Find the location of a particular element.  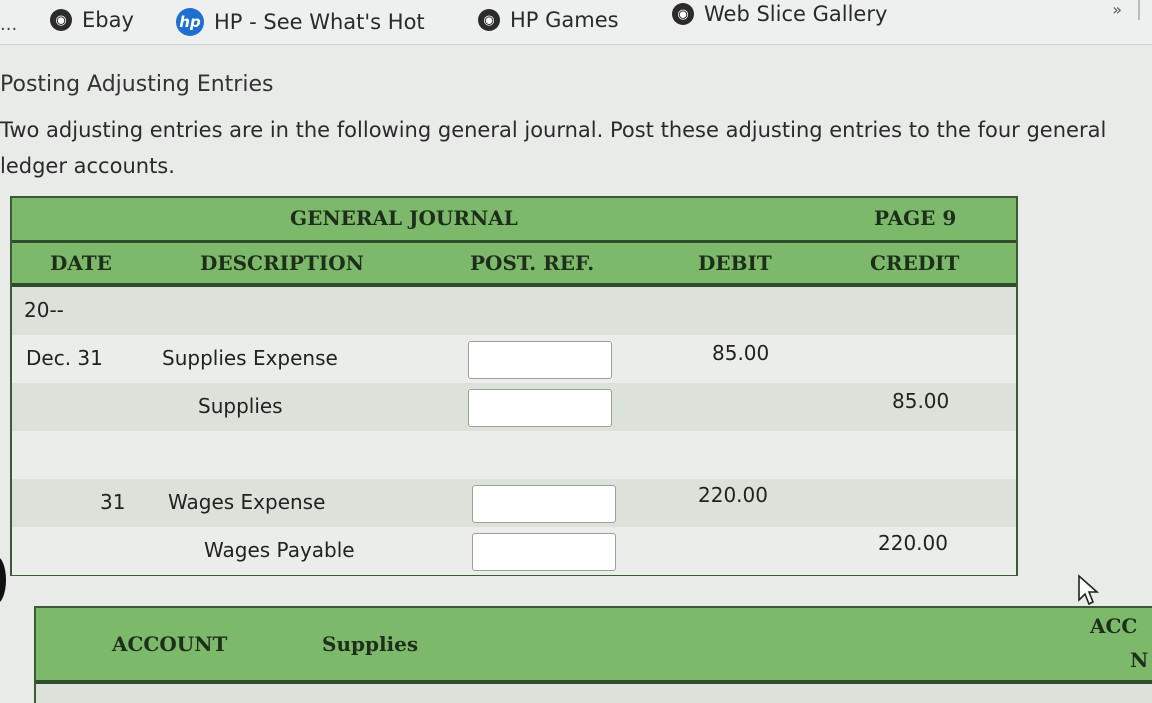

row-credit: 85.00 is located at coordinates (921, 401).